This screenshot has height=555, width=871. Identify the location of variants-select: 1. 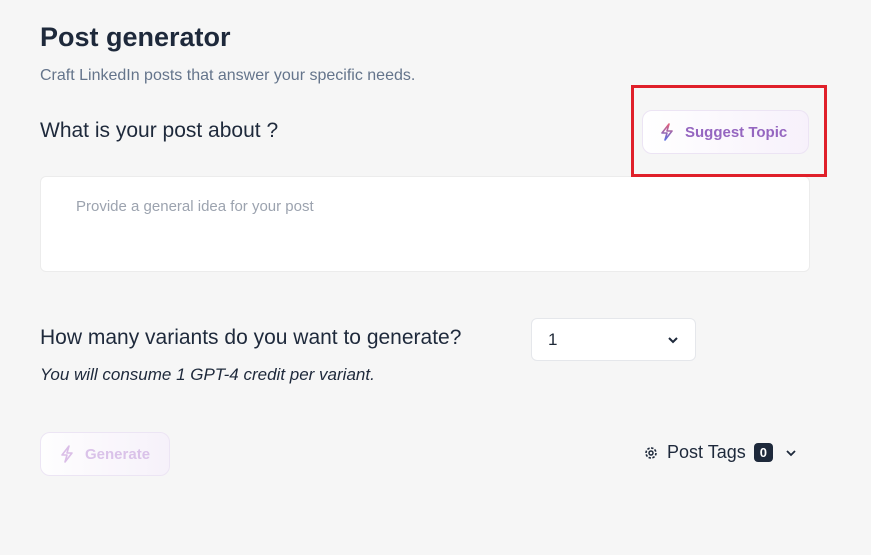
(613, 339).